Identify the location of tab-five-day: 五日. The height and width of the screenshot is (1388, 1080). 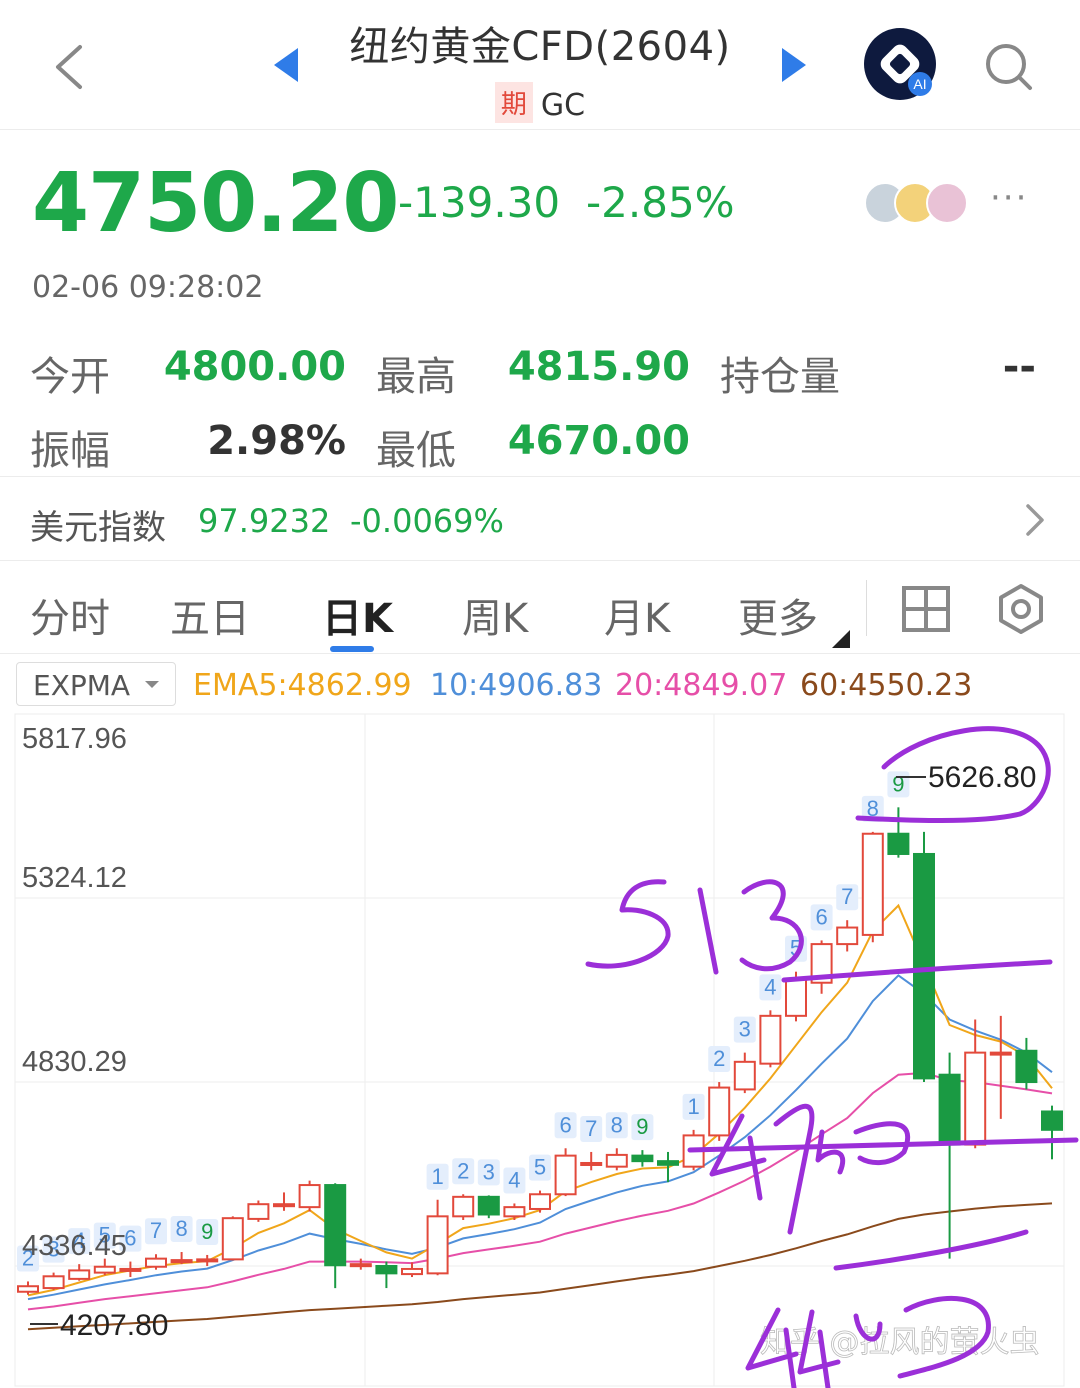
(210, 615).